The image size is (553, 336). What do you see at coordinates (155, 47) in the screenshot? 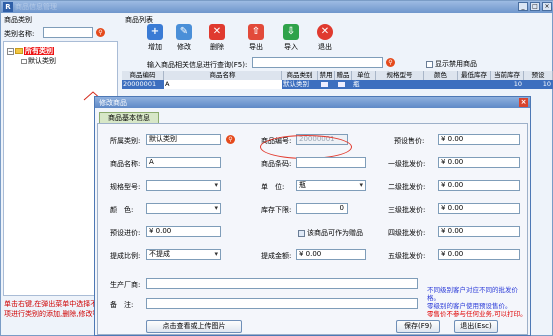
I see `add-label: 增加` at bounding box center [155, 47].